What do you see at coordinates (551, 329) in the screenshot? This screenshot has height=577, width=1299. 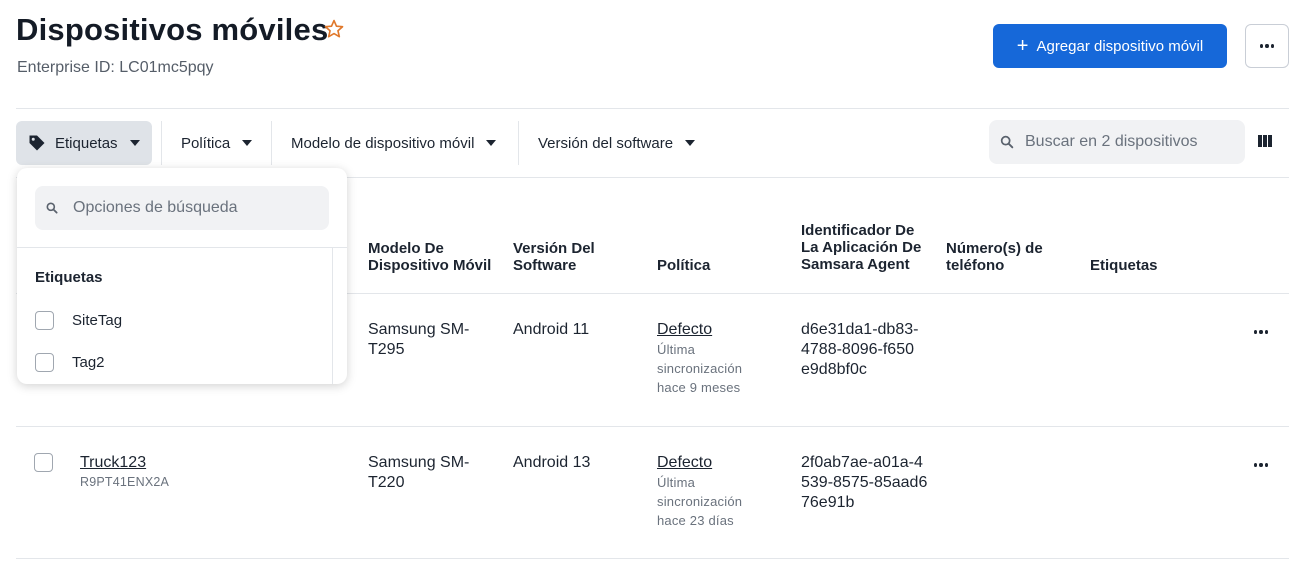 I see `row-software: Android 11` at bounding box center [551, 329].